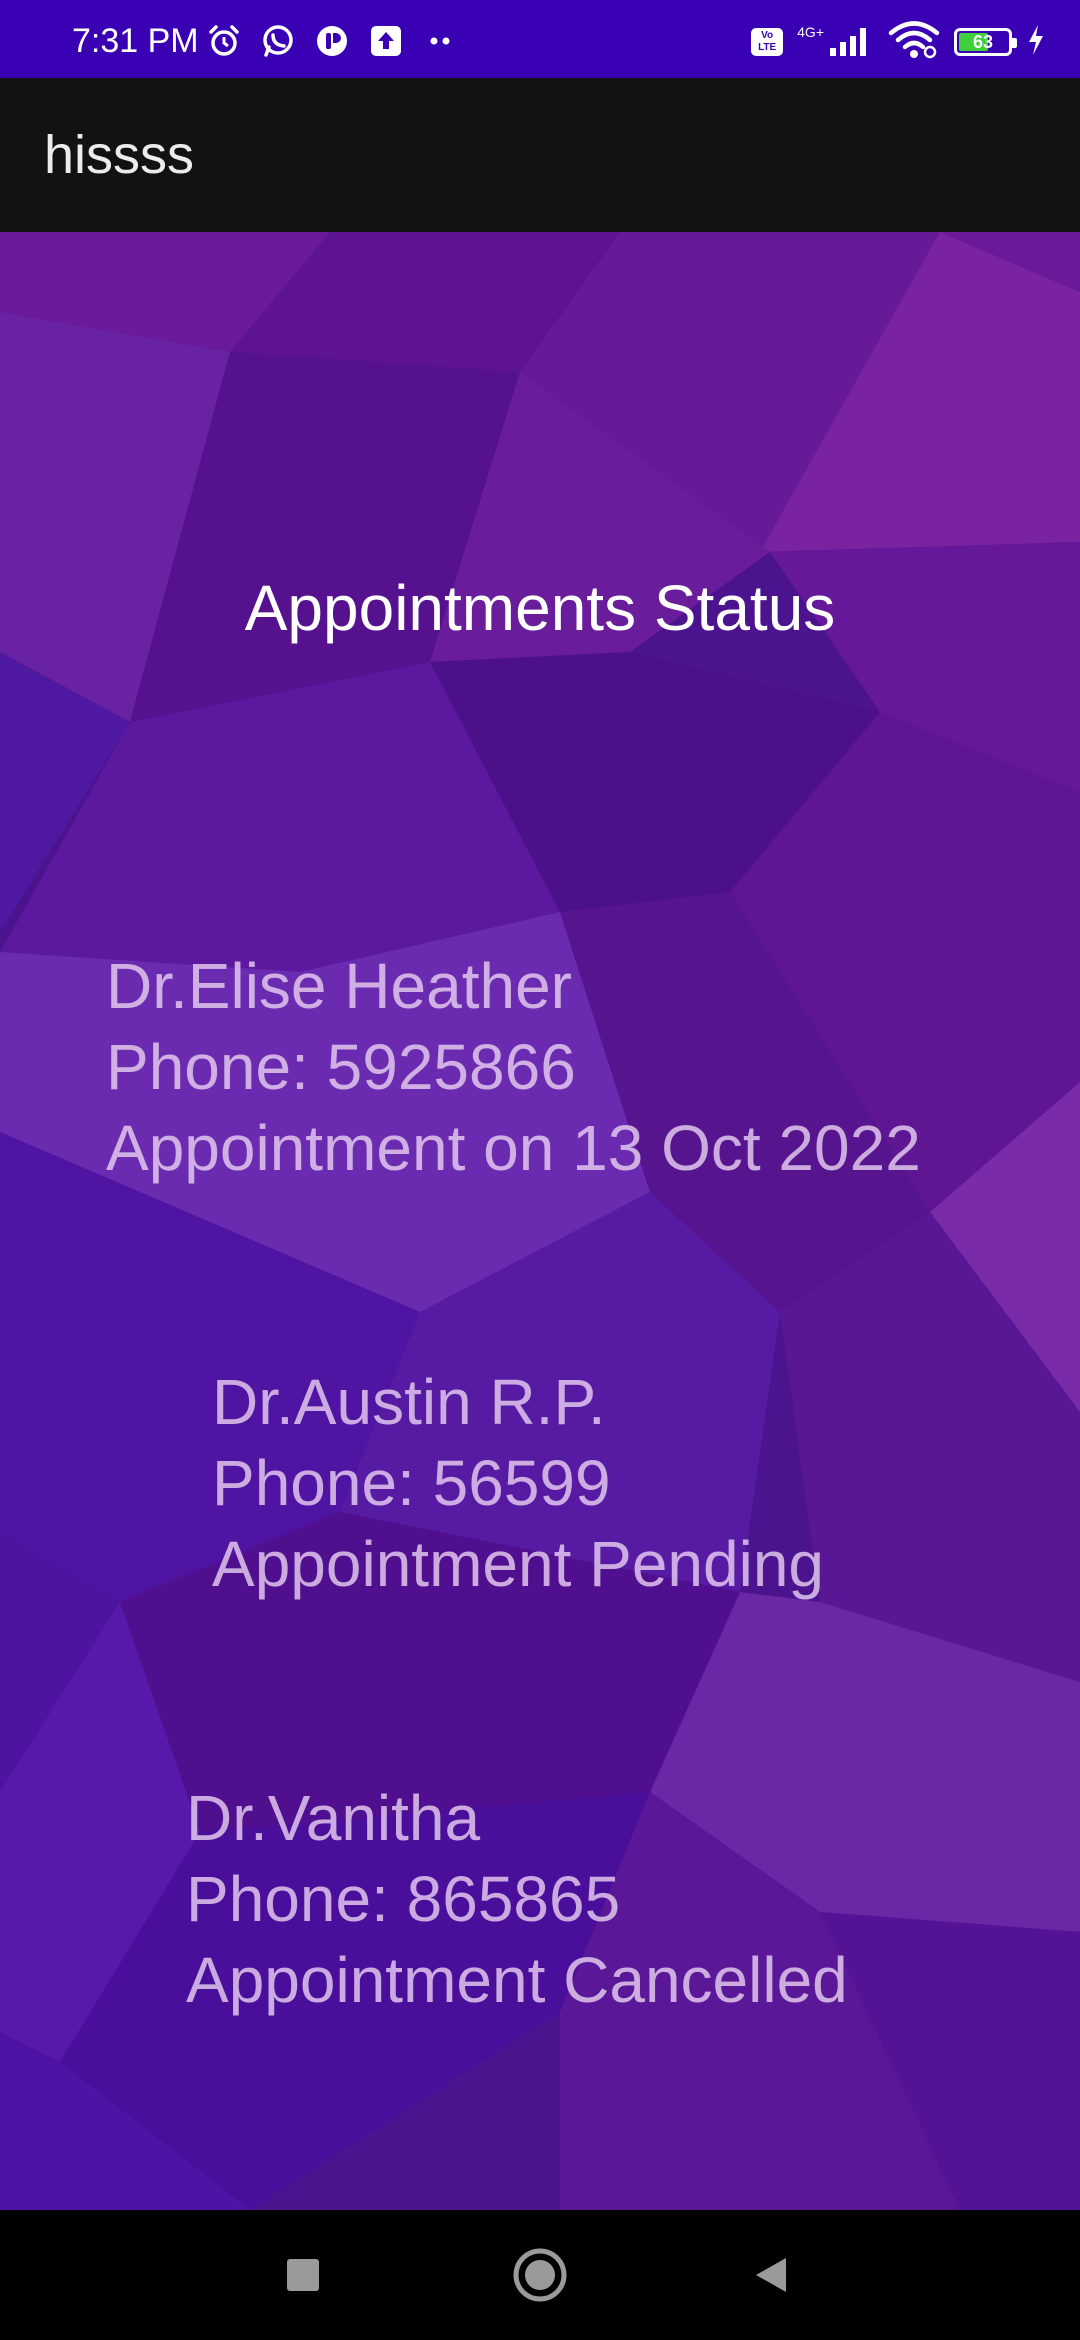 The image size is (1080, 2340). What do you see at coordinates (403, 1899) in the screenshot?
I see `doctor-phone: Phone: 865865` at bounding box center [403, 1899].